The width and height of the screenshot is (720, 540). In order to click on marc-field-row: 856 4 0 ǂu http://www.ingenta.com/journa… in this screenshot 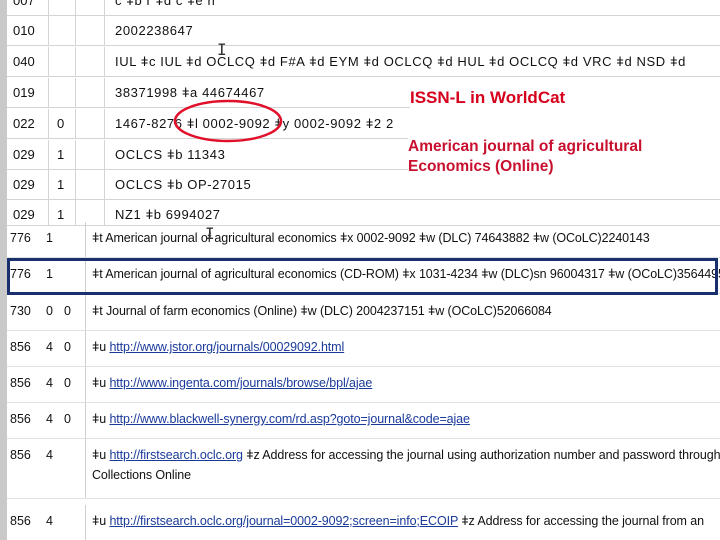, I will do `click(363, 385)`.